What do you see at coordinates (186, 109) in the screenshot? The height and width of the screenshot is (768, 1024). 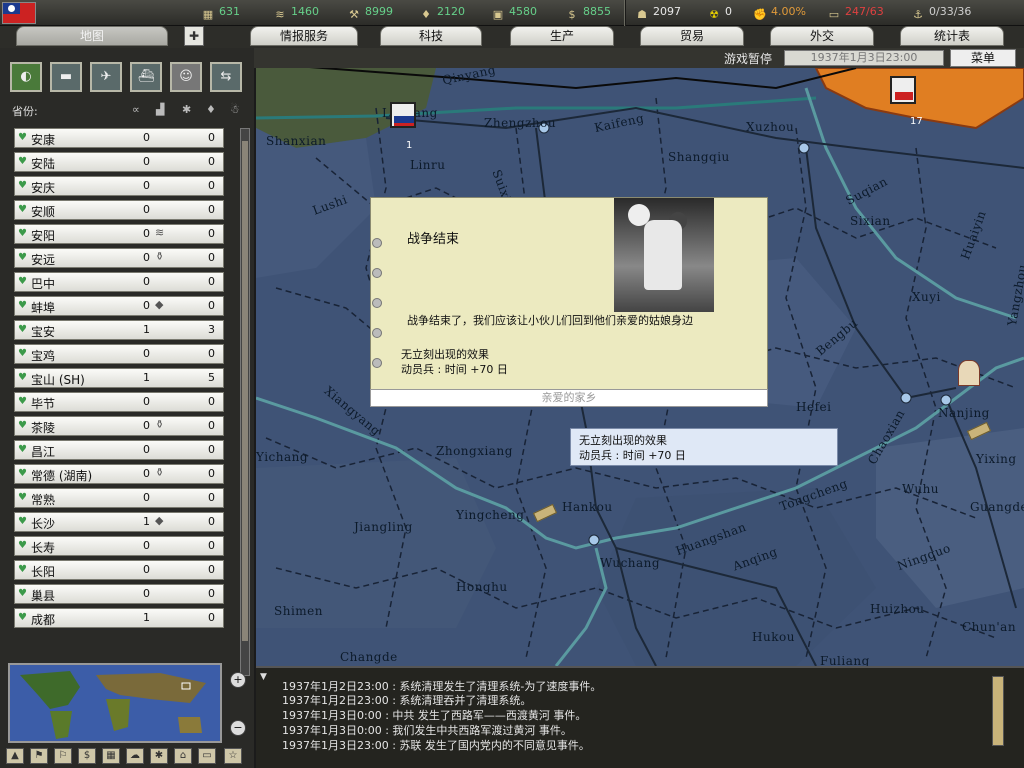 I see `resource-icon: ✱` at bounding box center [186, 109].